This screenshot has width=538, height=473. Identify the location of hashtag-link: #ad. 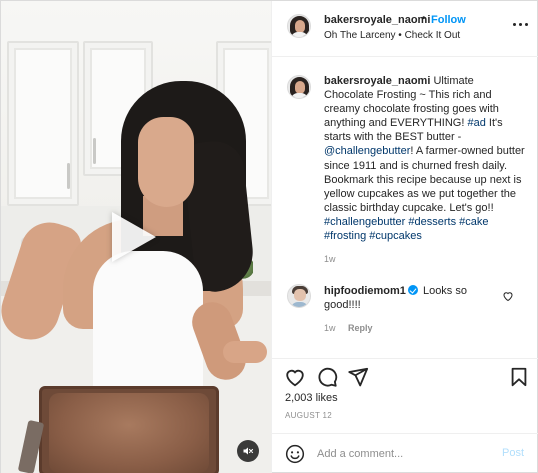
(476, 123).